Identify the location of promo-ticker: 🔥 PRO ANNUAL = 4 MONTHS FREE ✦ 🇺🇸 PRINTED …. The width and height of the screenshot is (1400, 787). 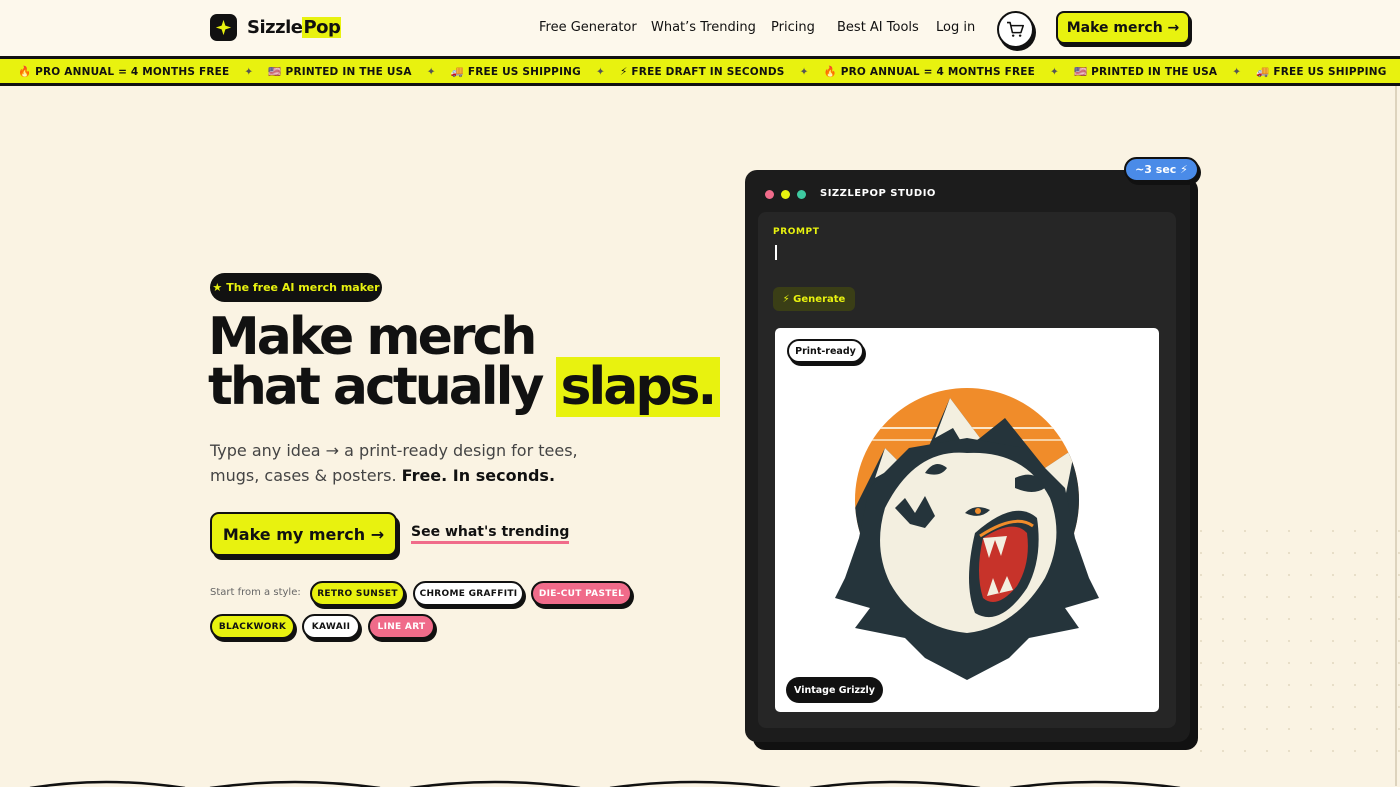
(700, 71).